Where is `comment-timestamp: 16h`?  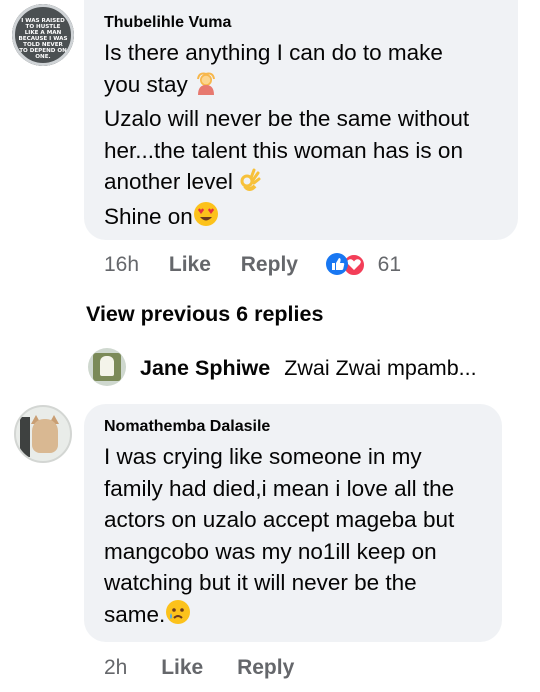
comment-timestamp: 16h is located at coordinates (121, 264).